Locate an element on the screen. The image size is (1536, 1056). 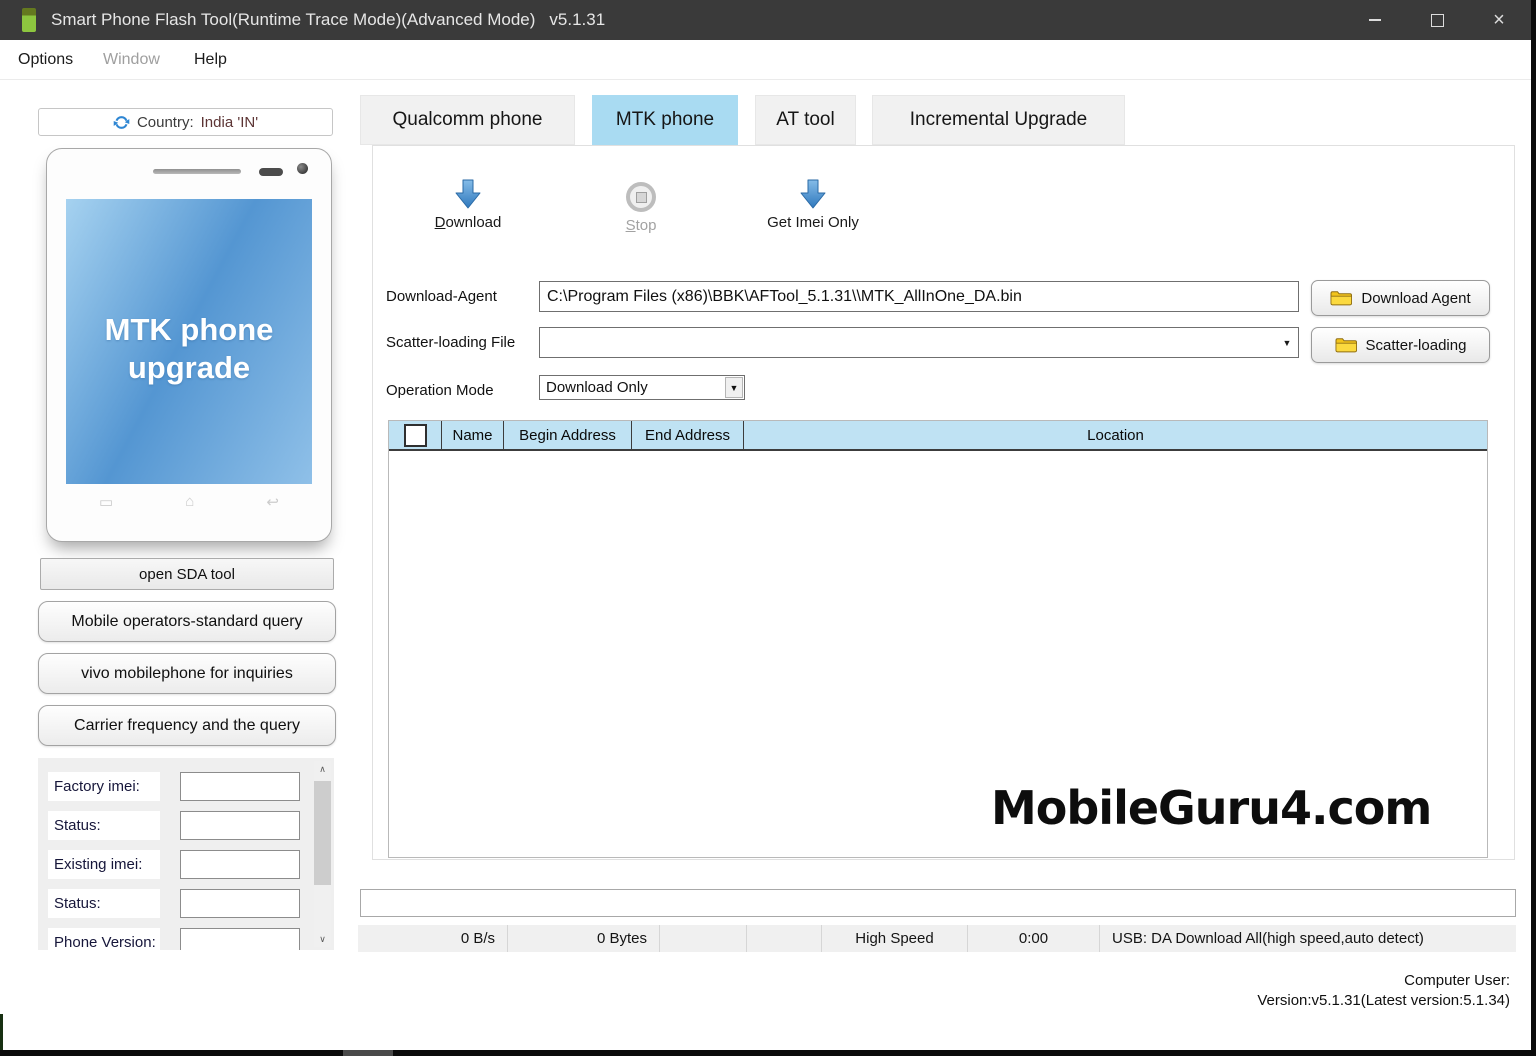
download-agent-browse-button: Download Agent is located at coordinates (1400, 298).